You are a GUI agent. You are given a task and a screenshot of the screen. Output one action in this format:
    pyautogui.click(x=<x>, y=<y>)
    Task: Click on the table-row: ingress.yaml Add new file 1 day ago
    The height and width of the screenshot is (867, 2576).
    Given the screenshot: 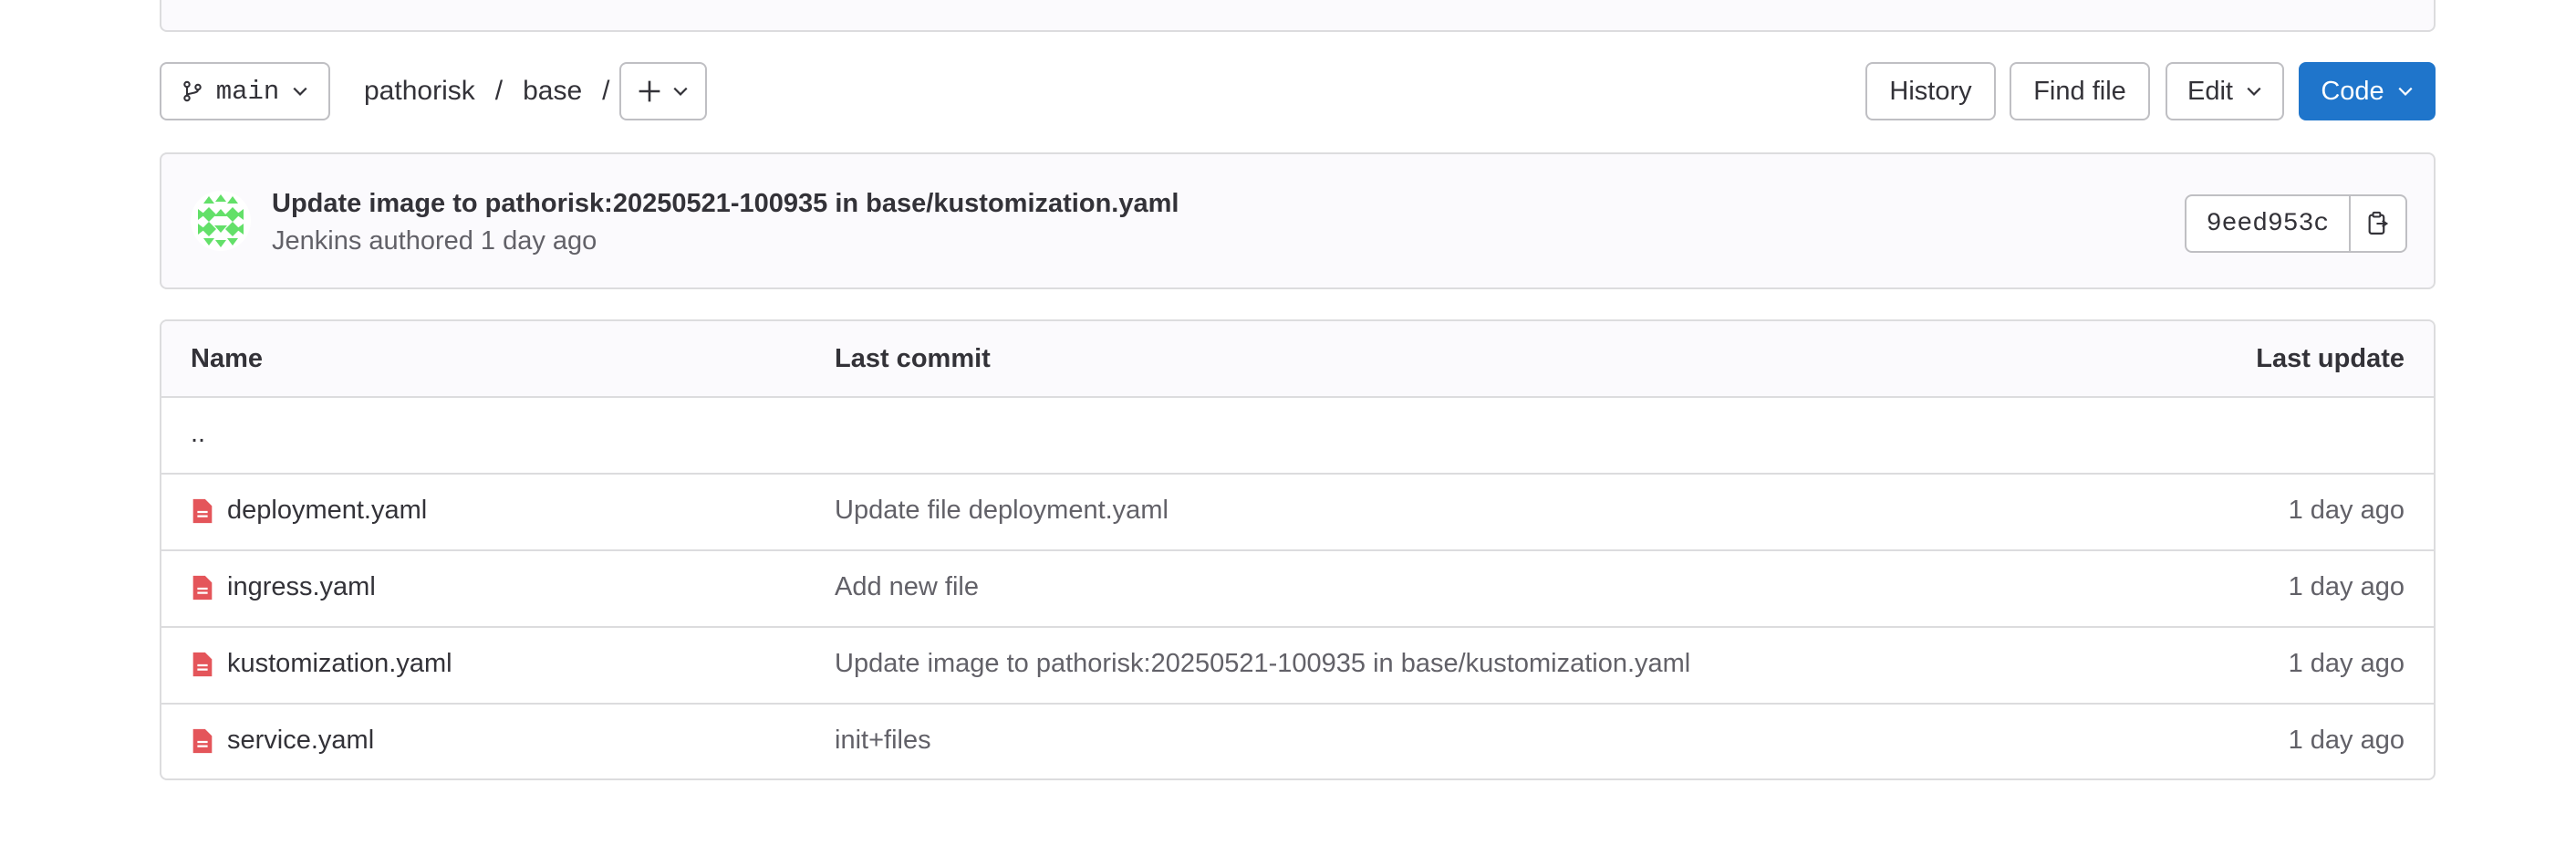 What is the action you would take?
    pyautogui.click(x=1297, y=589)
    